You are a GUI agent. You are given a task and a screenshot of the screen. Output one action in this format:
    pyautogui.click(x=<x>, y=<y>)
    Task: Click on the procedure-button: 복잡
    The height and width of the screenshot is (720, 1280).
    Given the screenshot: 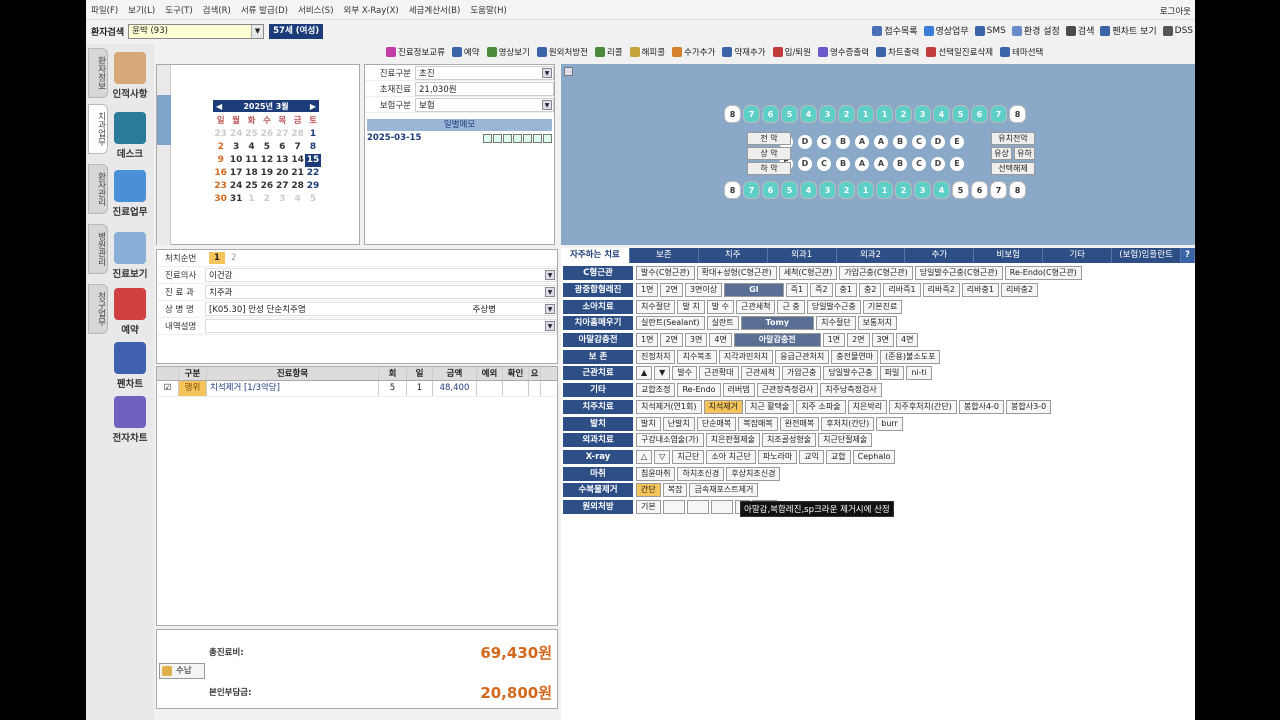 What is the action you would take?
    pyautogui.click(x=675, y=490)
    